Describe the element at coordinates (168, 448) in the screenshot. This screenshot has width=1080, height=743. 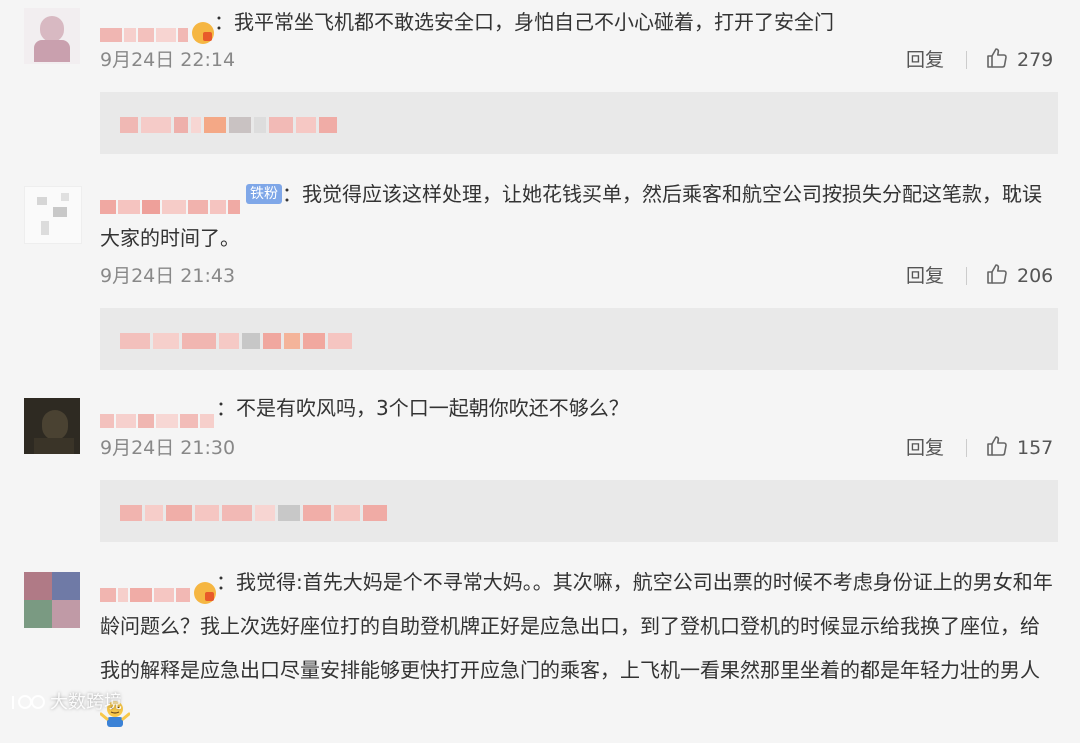
I see `comment-date: 9月24日 21:30` at that location.